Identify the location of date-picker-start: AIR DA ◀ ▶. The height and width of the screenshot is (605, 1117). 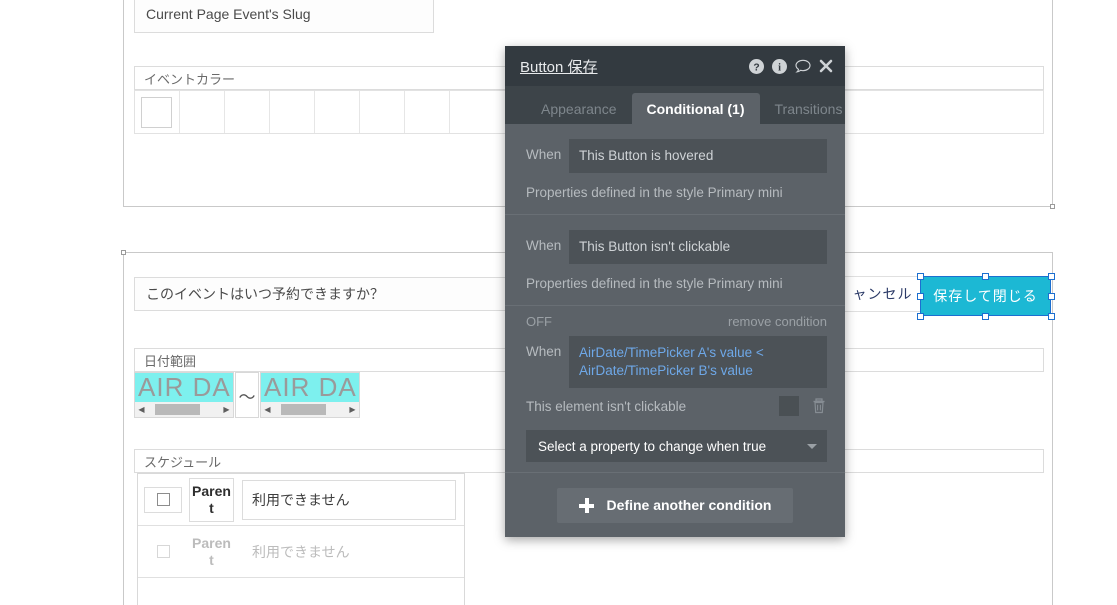
(184, 395).